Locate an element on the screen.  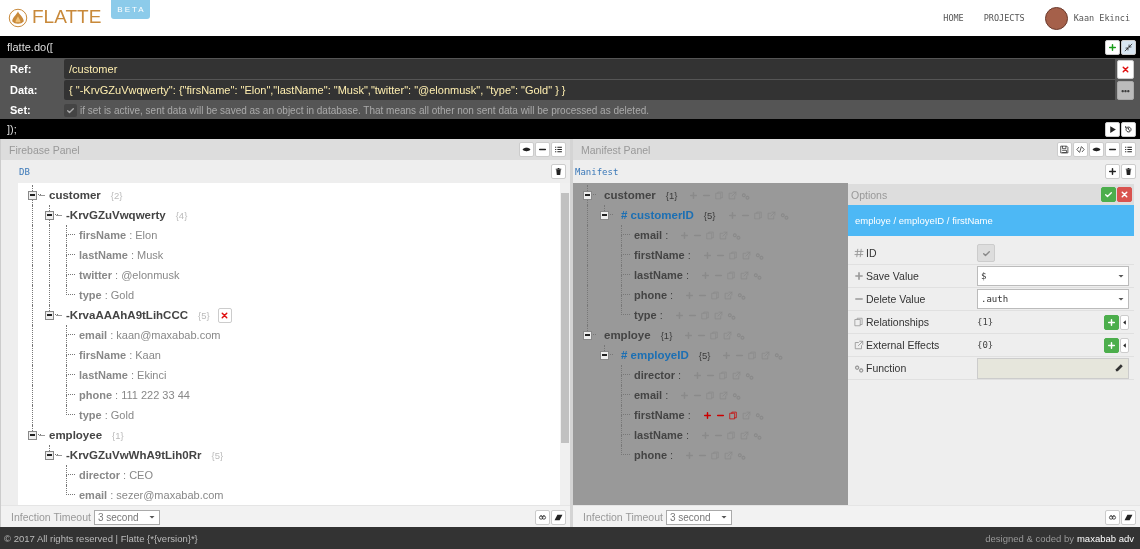
code-icon is located at coordinates (1080, 149).